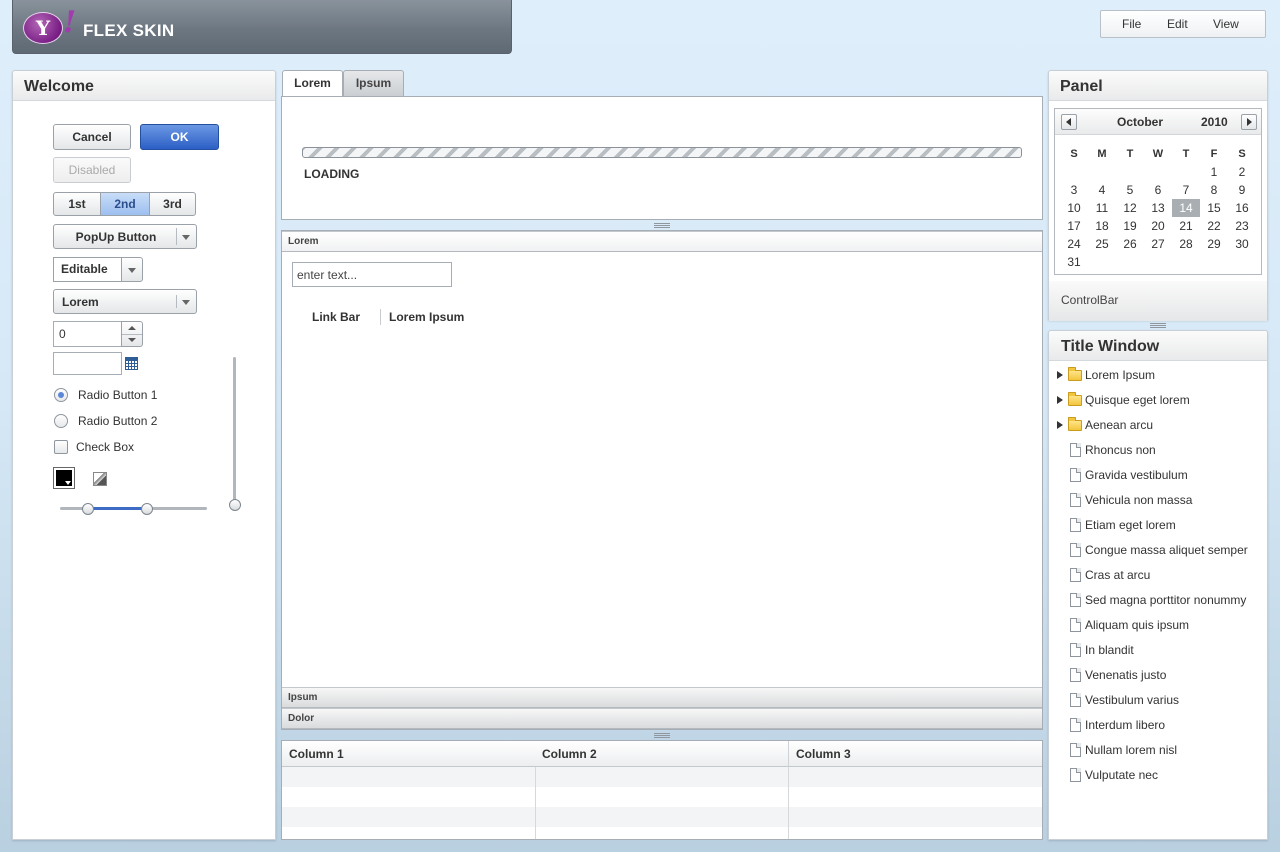 The height and width of the screenshot is (852, 1280). I want to click on tree-item: Quisque eget lorem, so click(1159, 400).